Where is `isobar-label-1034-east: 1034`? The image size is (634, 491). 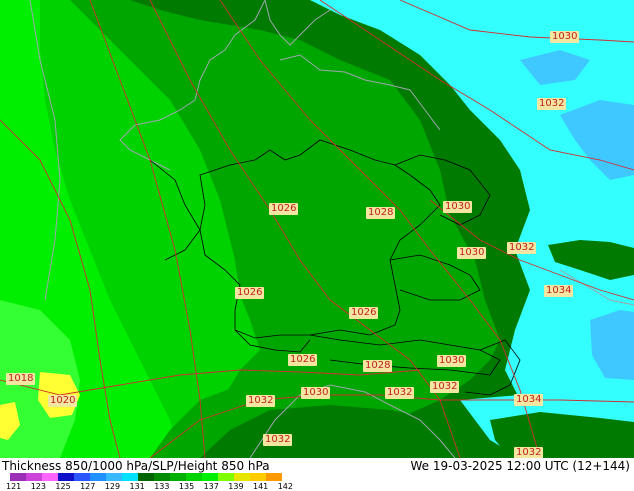 isobar-label-1034-east: 1034 is located at coordinates (559, 291).